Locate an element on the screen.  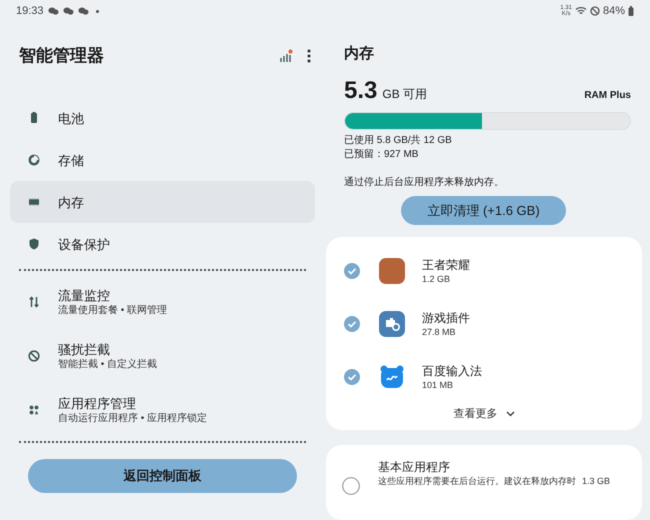
sidebar-item-label: 骚扰拦截 is located at coordinates (84, 349).